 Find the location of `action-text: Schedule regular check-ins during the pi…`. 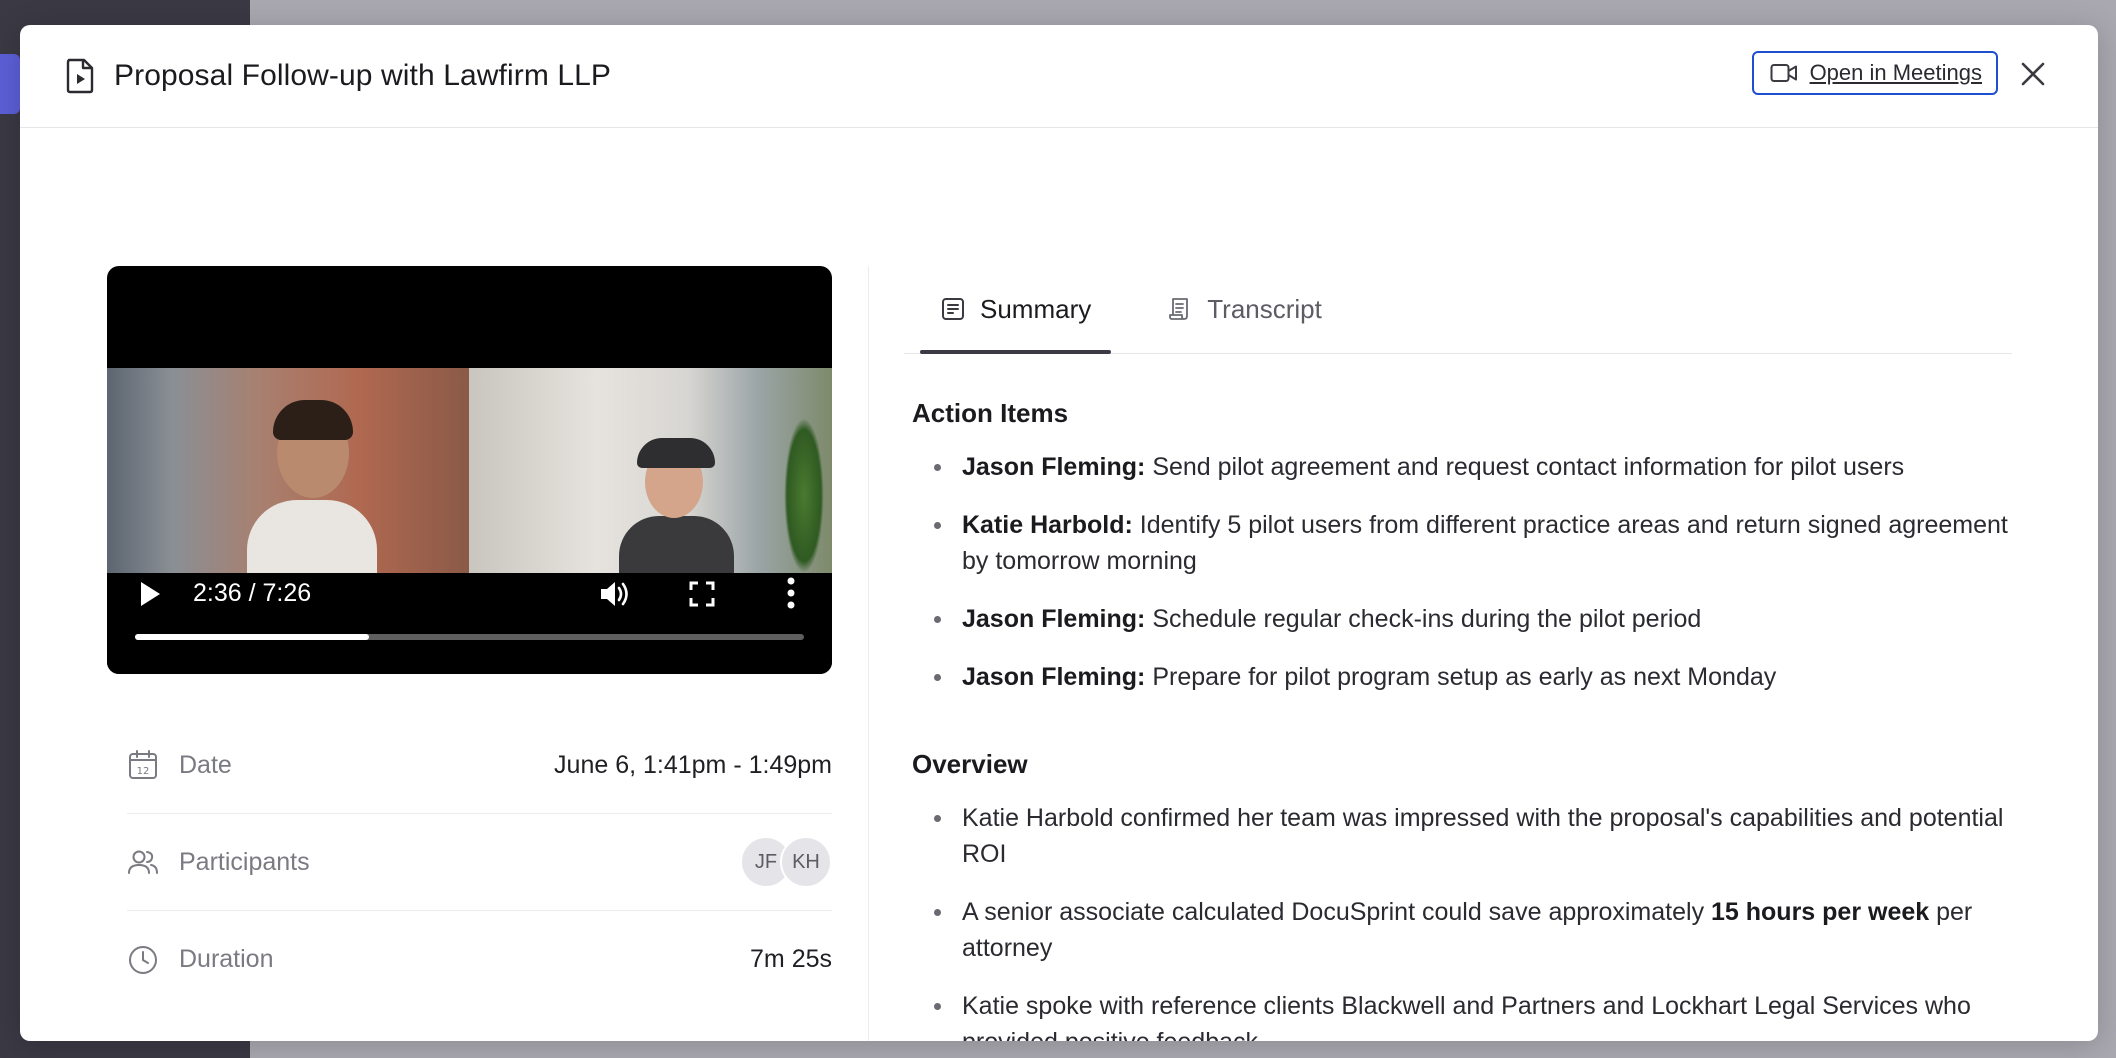

action-text: Schedule regular check-ins during the pi… is located at coordinates (1423, 619).